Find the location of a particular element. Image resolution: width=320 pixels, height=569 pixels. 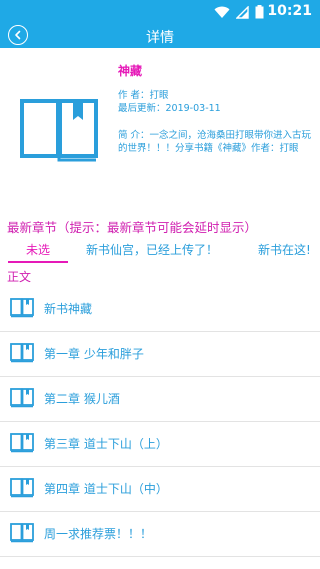

battery-icon is located at coordinates (259, 12).